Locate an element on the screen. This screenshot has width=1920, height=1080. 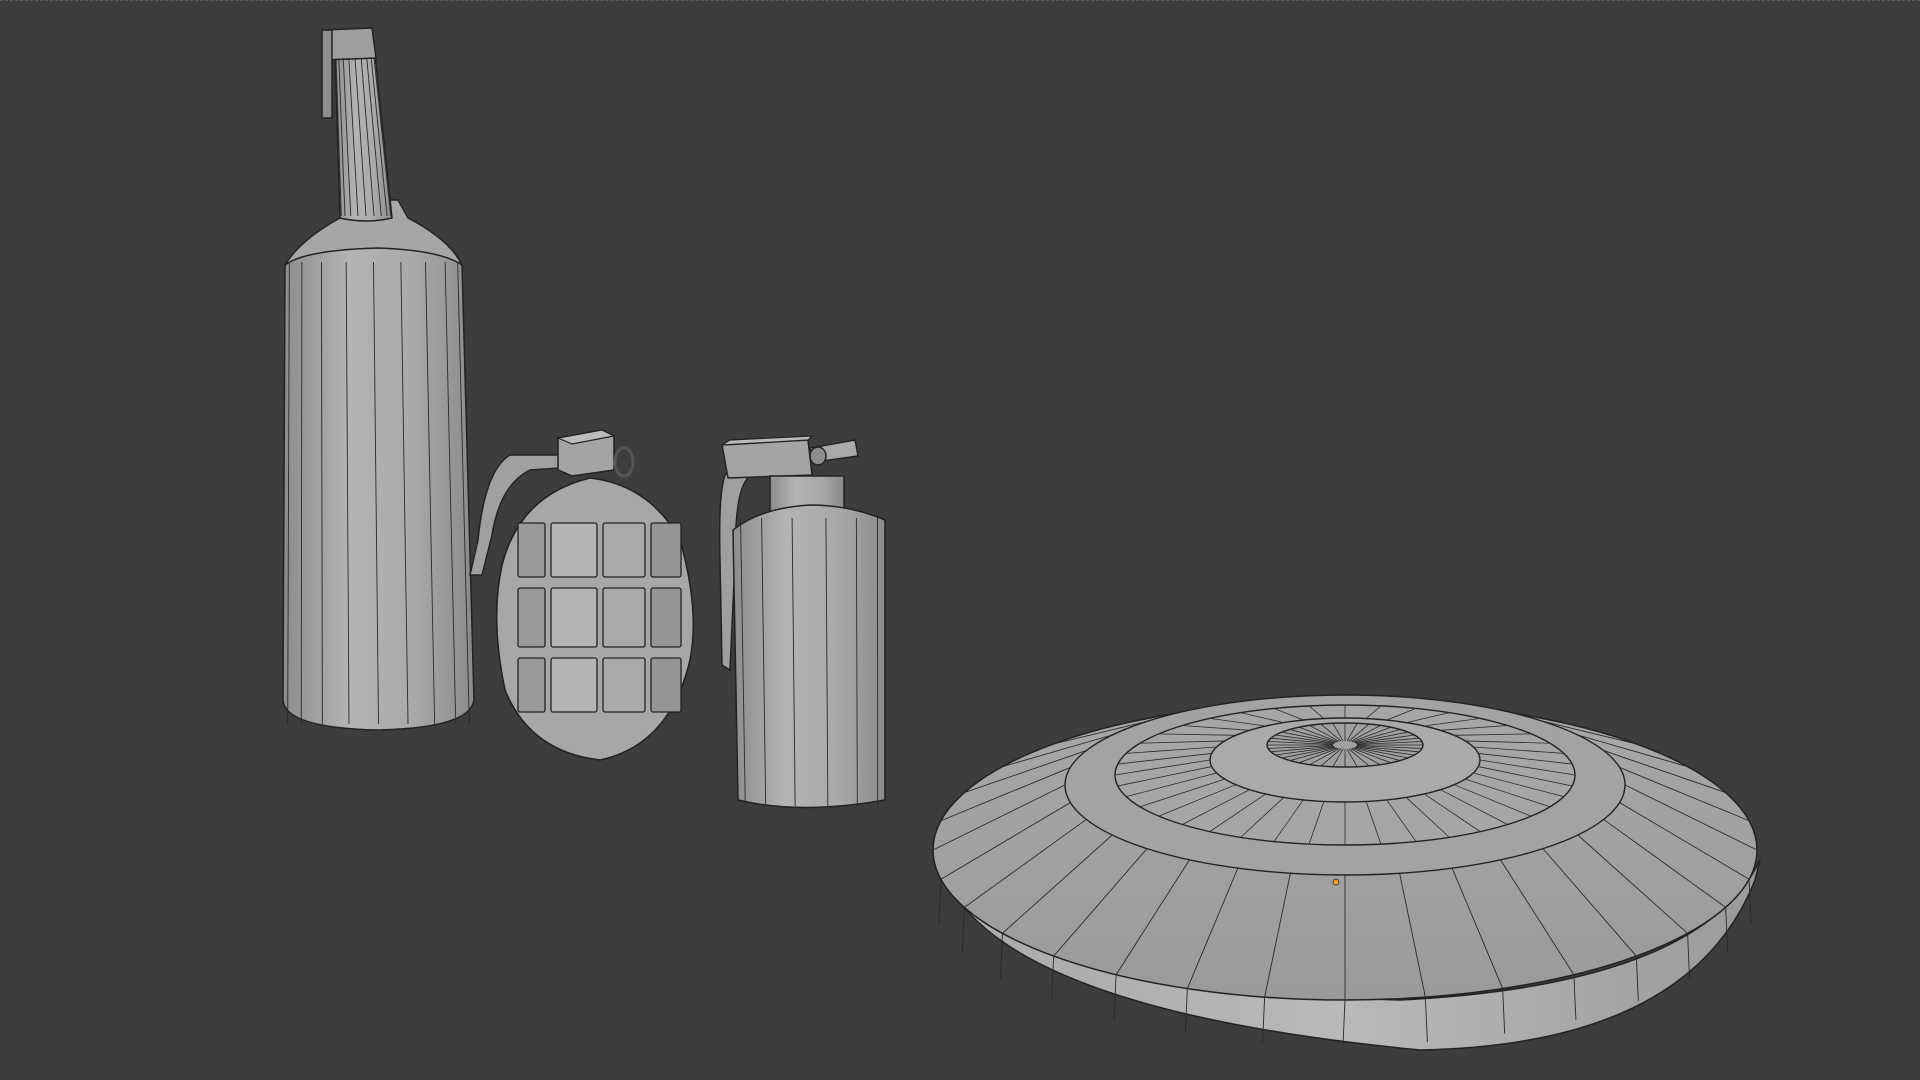
bottle-mesh is located at coordinates (378, 379).